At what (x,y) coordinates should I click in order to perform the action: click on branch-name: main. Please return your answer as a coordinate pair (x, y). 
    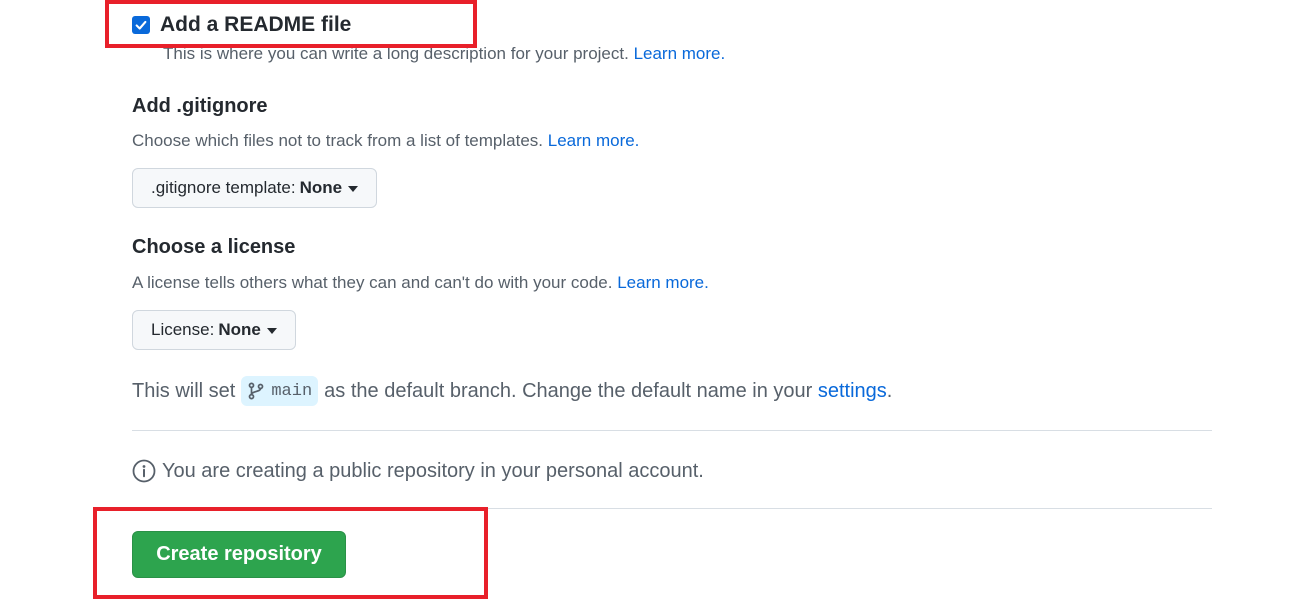
    Looking at the image, I should click on (292, 391).